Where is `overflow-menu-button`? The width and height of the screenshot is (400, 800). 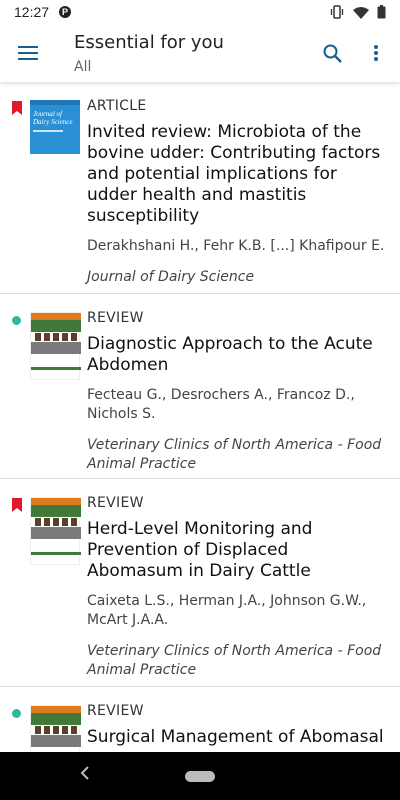
overflow-menu-button is located at coordinates (376, 53).